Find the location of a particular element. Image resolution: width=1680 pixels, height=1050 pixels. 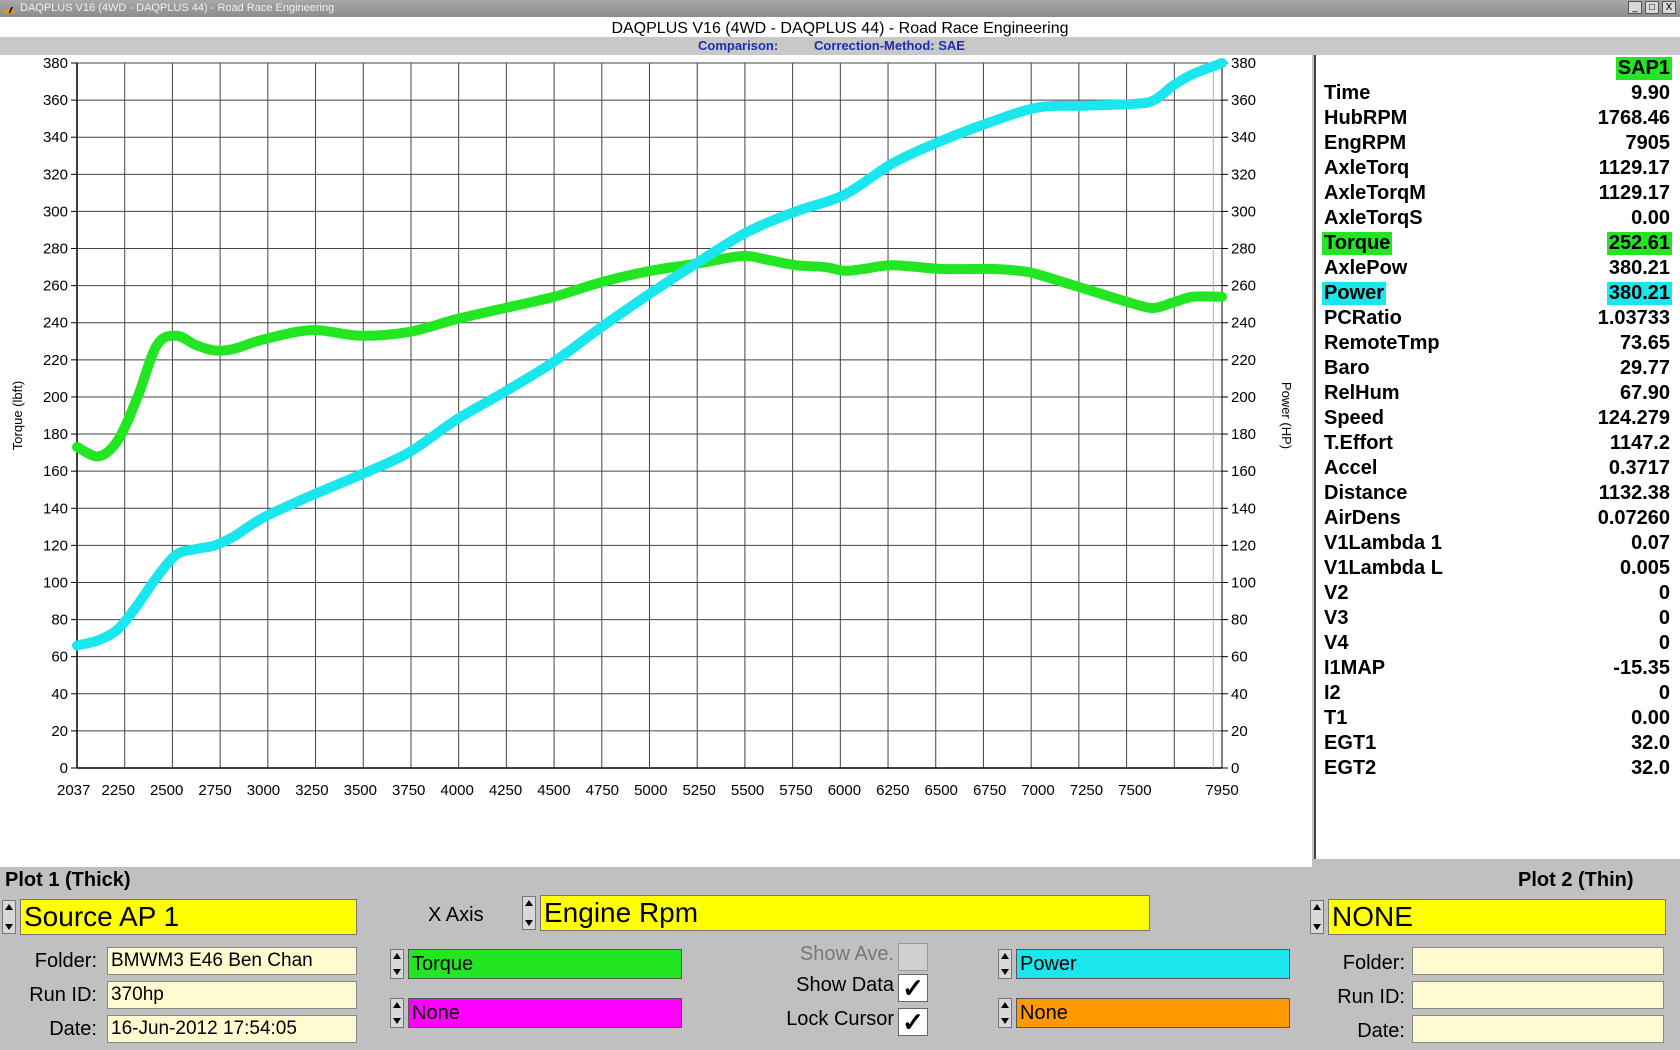

channel1b-field: None is located at coordinates (545, 1013).